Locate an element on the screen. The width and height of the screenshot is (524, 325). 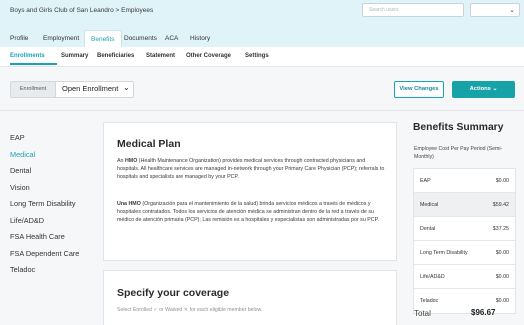
nav-item-fsa-health-care: FSA Health Care is located at coordinates (37, 236).